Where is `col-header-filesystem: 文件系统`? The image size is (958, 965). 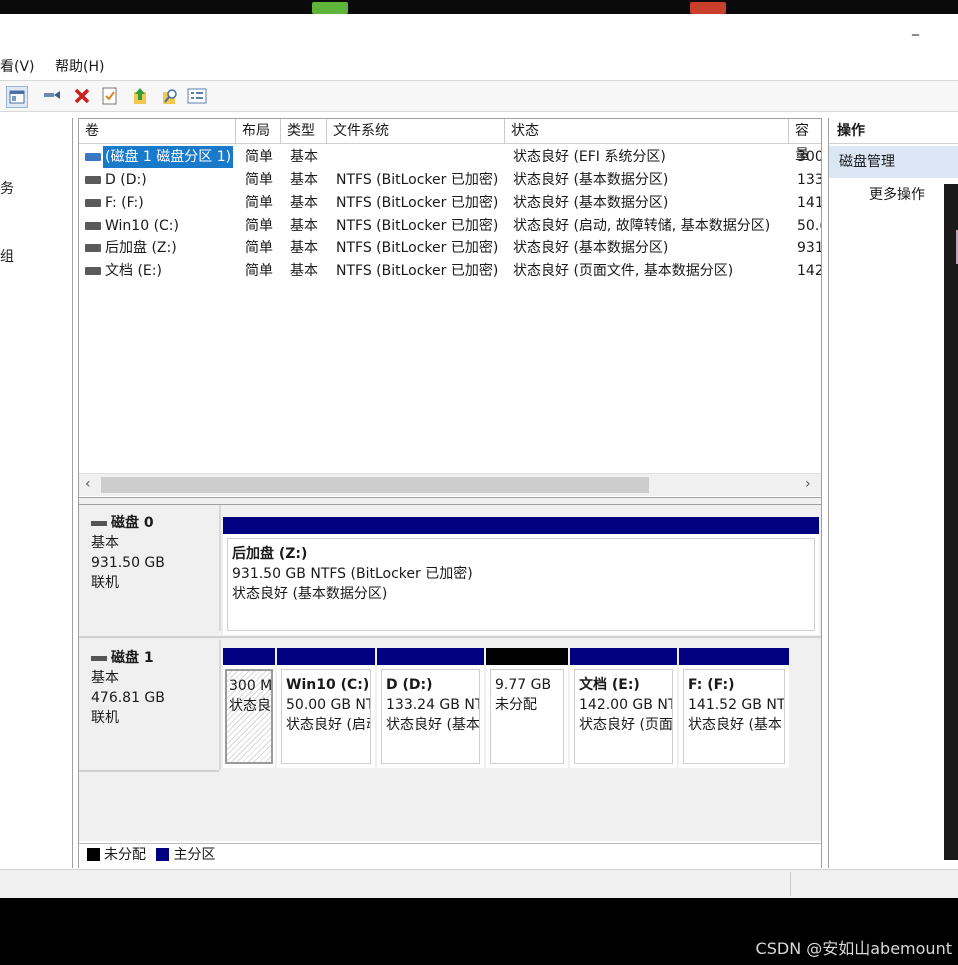
col-header-filesystem: 文件系统 is located at coordinates (416, 131).